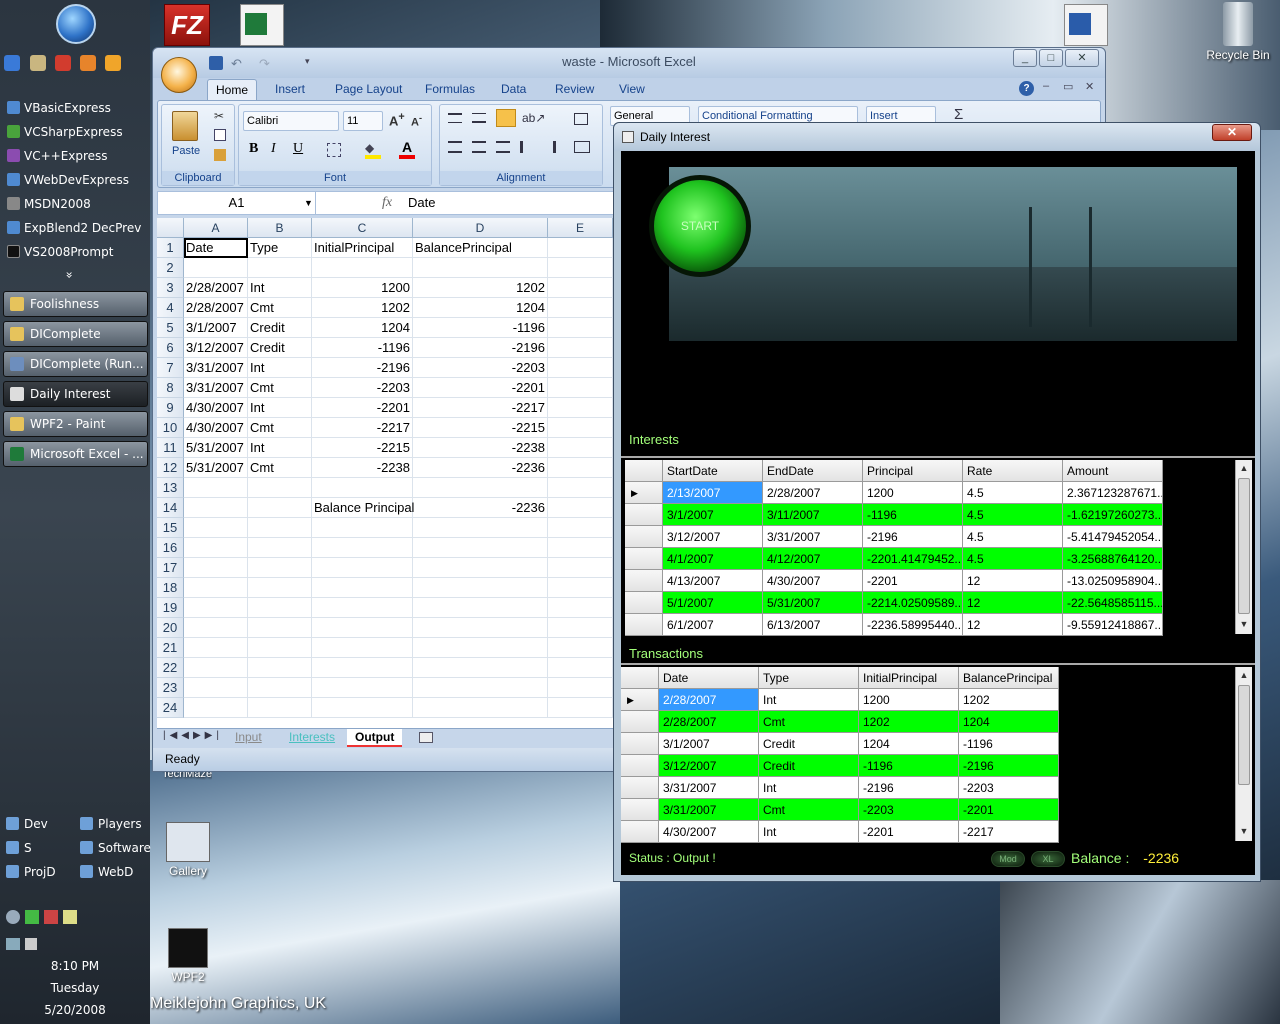  Describe the element at coordinates (216, 368) in the screenshot. I see `cell-a7: 3/31/2007` at that location.